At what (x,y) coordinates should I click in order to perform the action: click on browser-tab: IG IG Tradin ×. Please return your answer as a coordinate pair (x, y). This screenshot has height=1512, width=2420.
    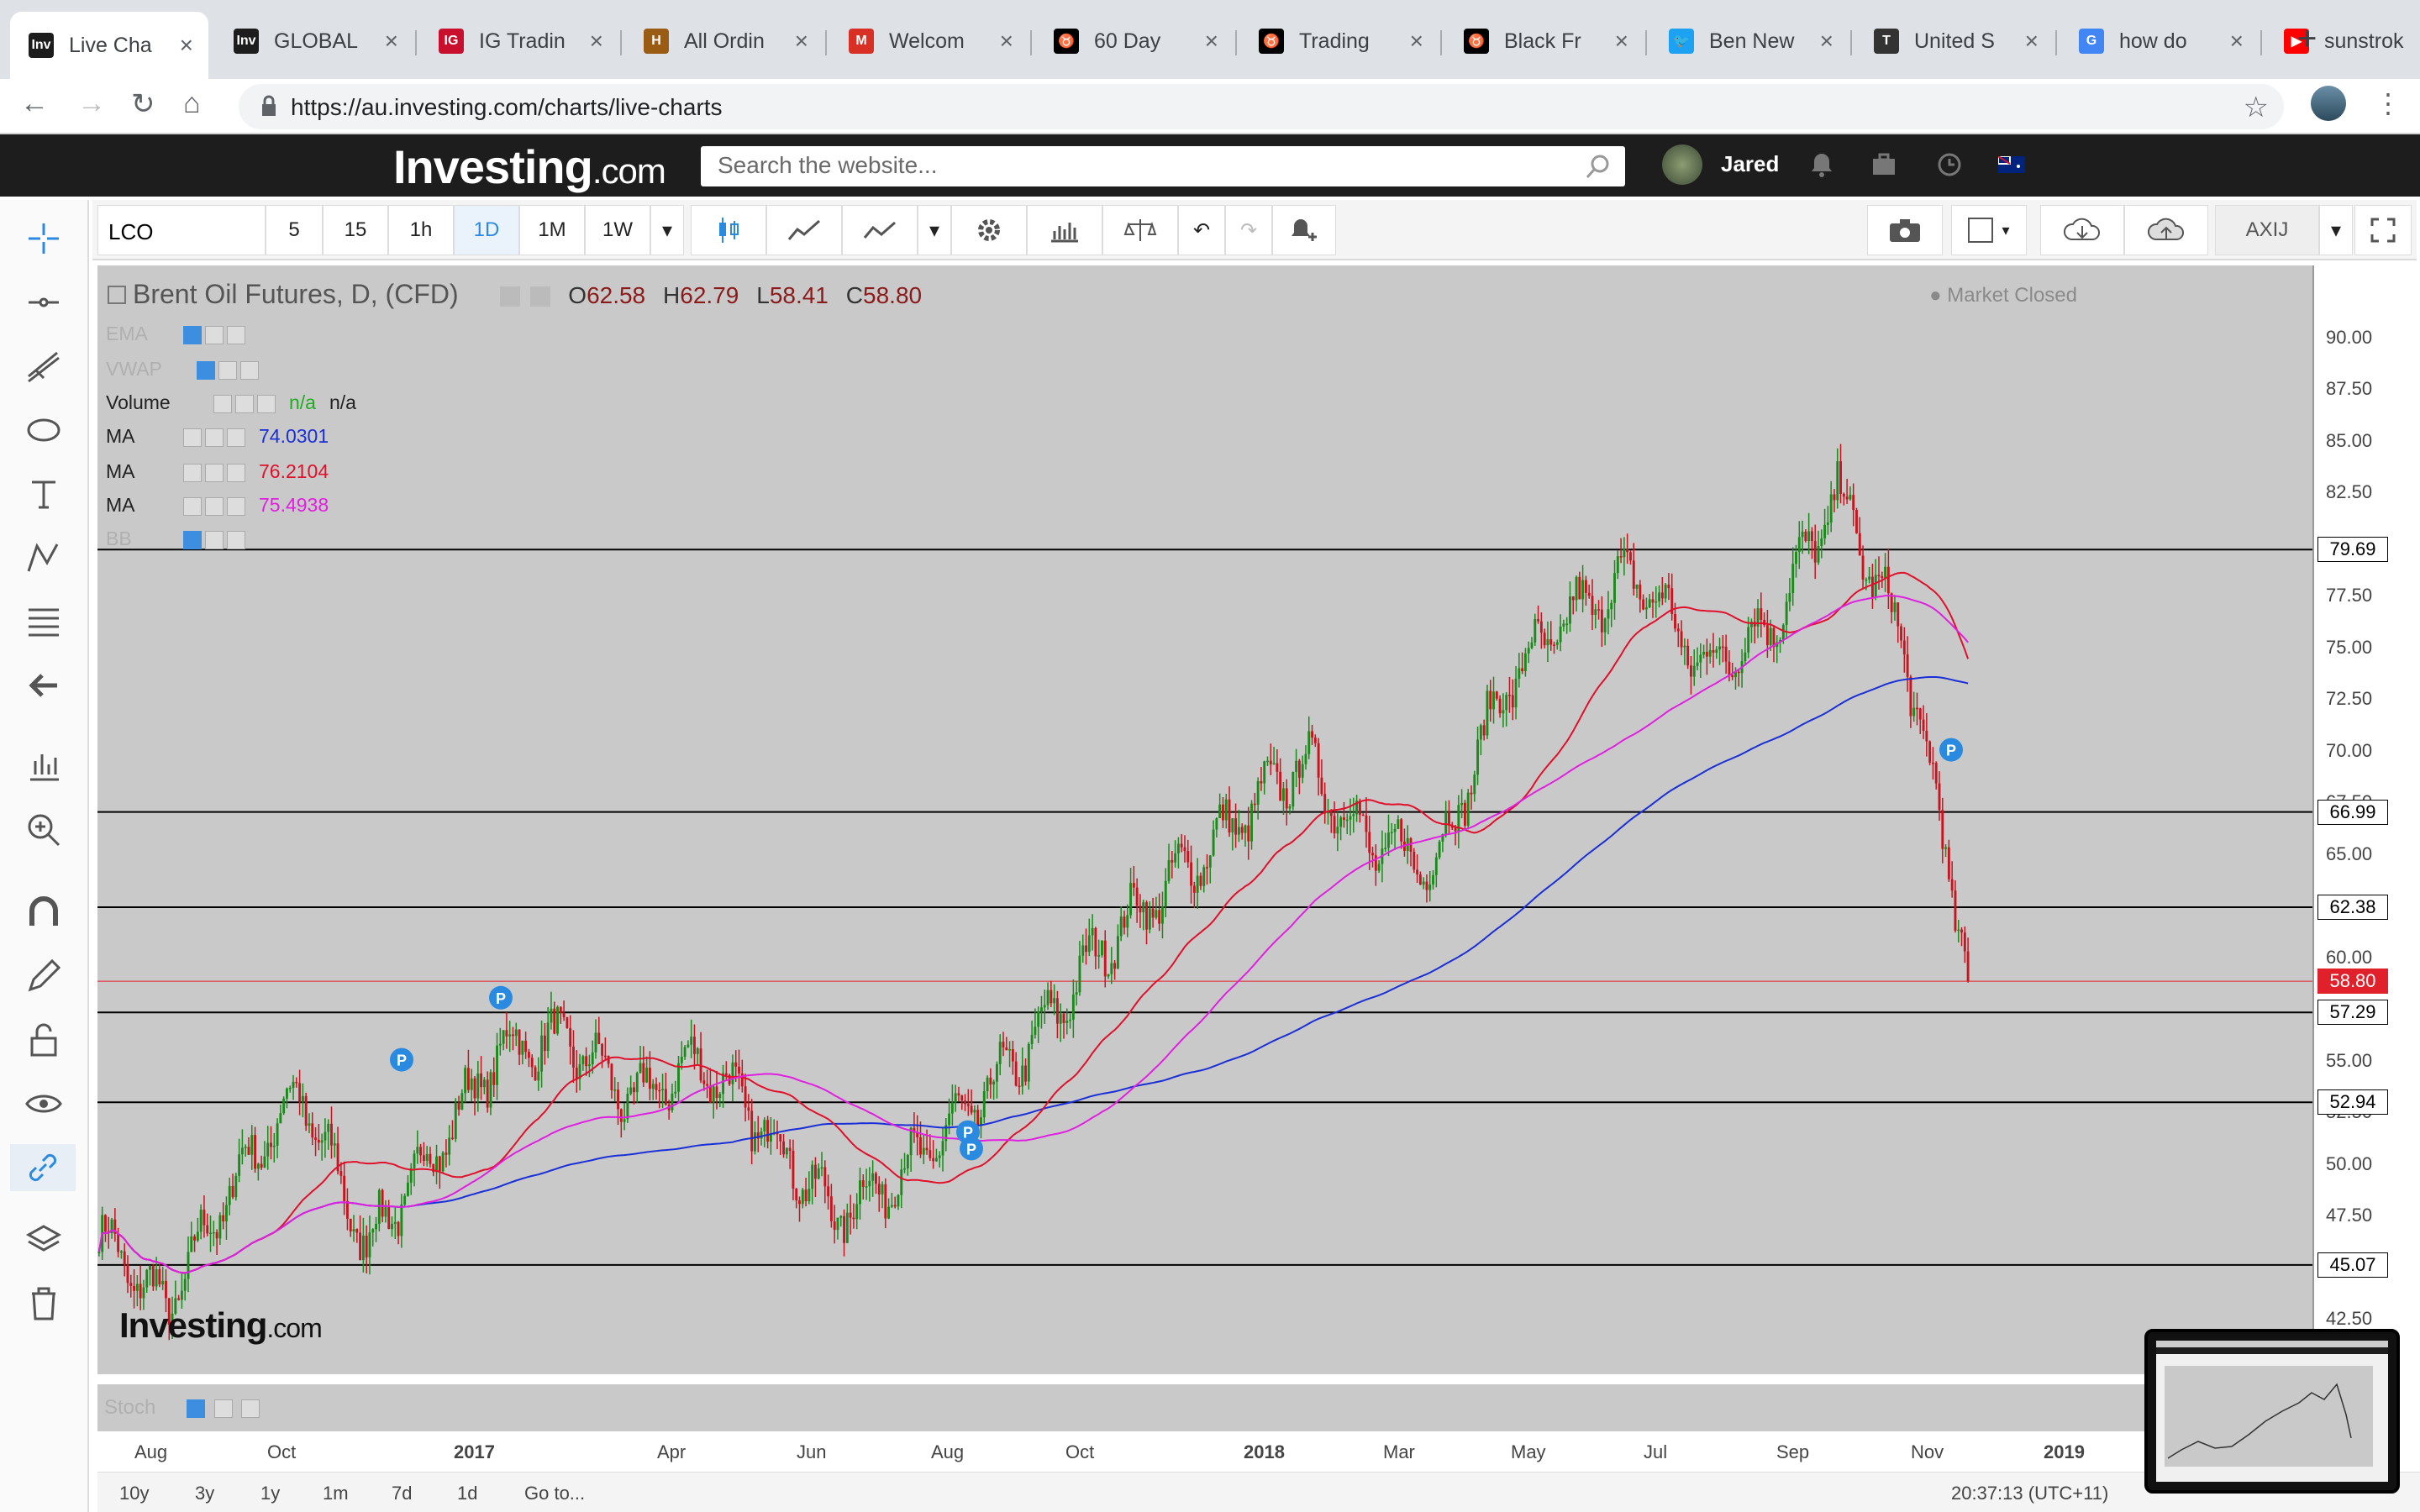
    Looking at the image, I should click on (519, 41).